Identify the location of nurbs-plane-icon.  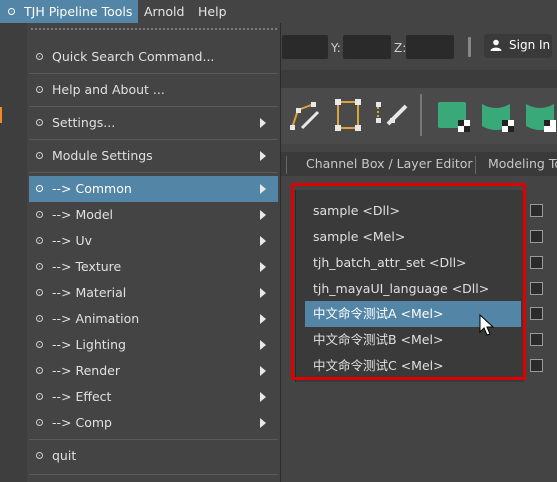
(454, 117).